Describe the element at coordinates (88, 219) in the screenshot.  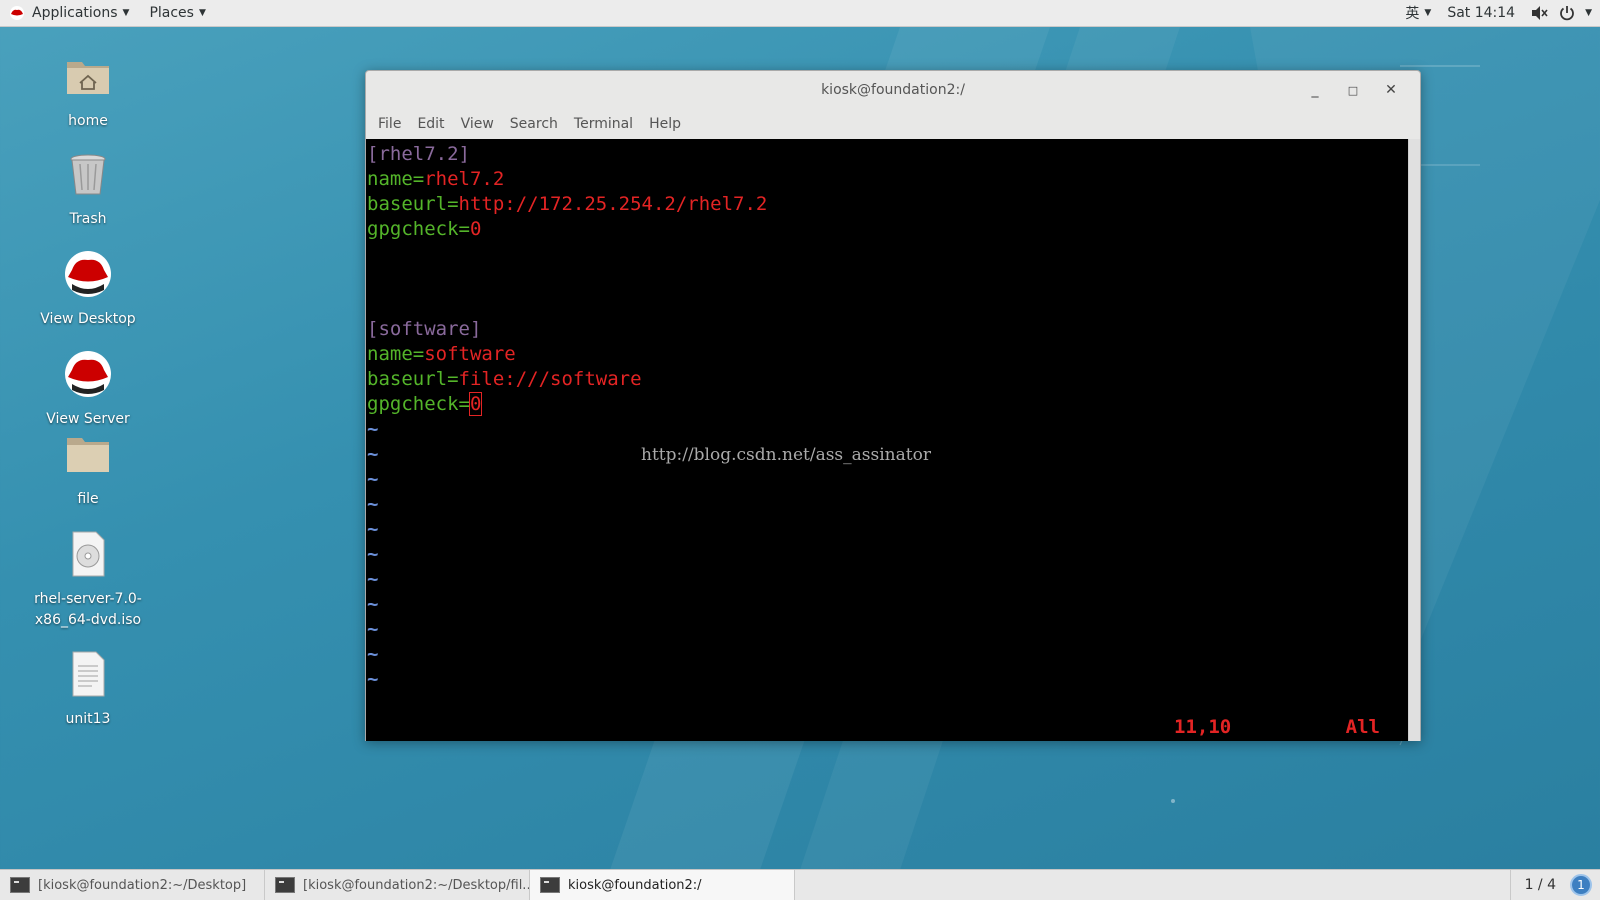
I see `desktop-icon-label: Trash` at that location.